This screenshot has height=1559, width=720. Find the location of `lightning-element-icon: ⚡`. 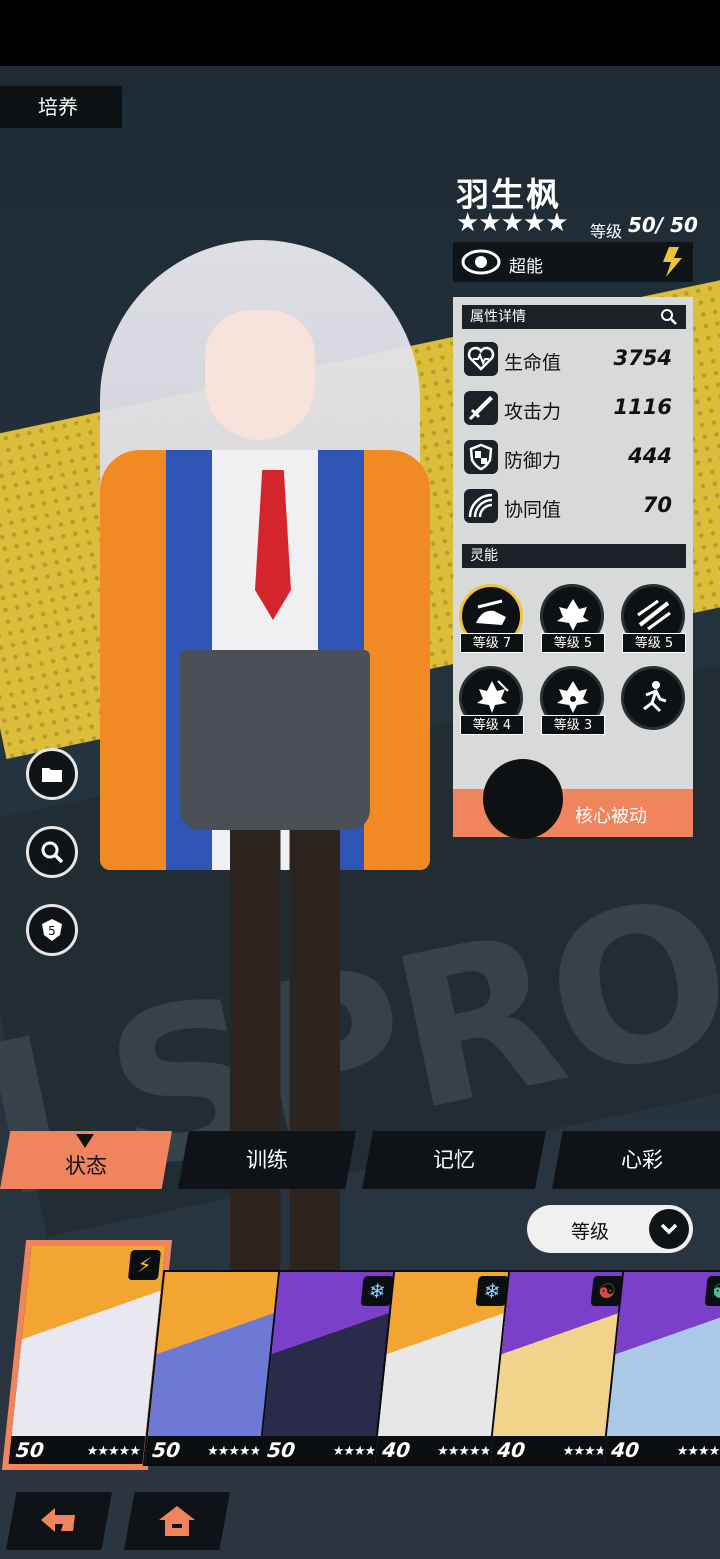

lightning-element-icon: ⚡ is located at coordinates (144, 1265).